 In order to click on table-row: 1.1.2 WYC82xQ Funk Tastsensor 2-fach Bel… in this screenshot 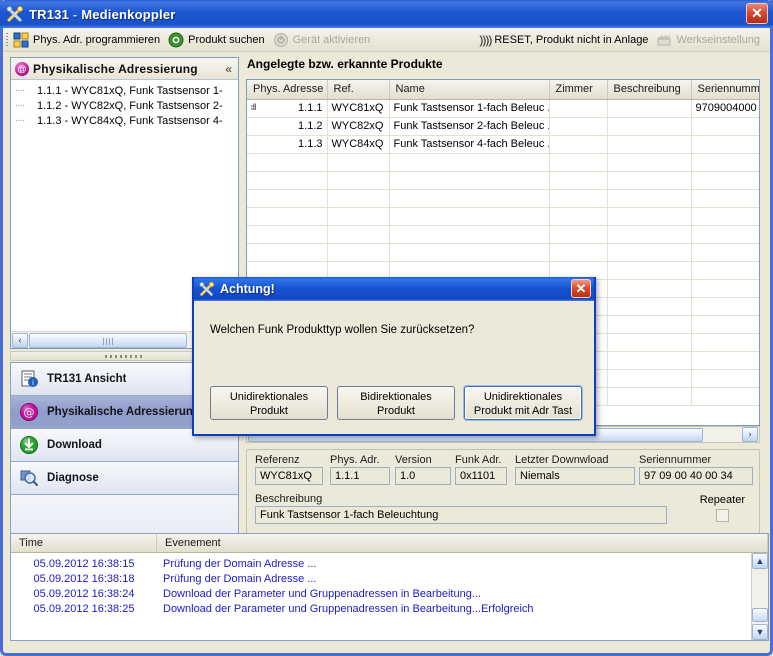, I will do `click(503, 126)`.